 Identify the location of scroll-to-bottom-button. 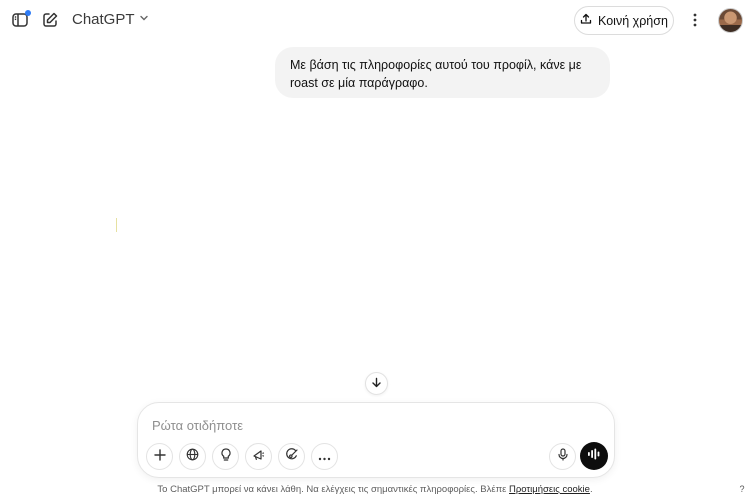
(376, 383).